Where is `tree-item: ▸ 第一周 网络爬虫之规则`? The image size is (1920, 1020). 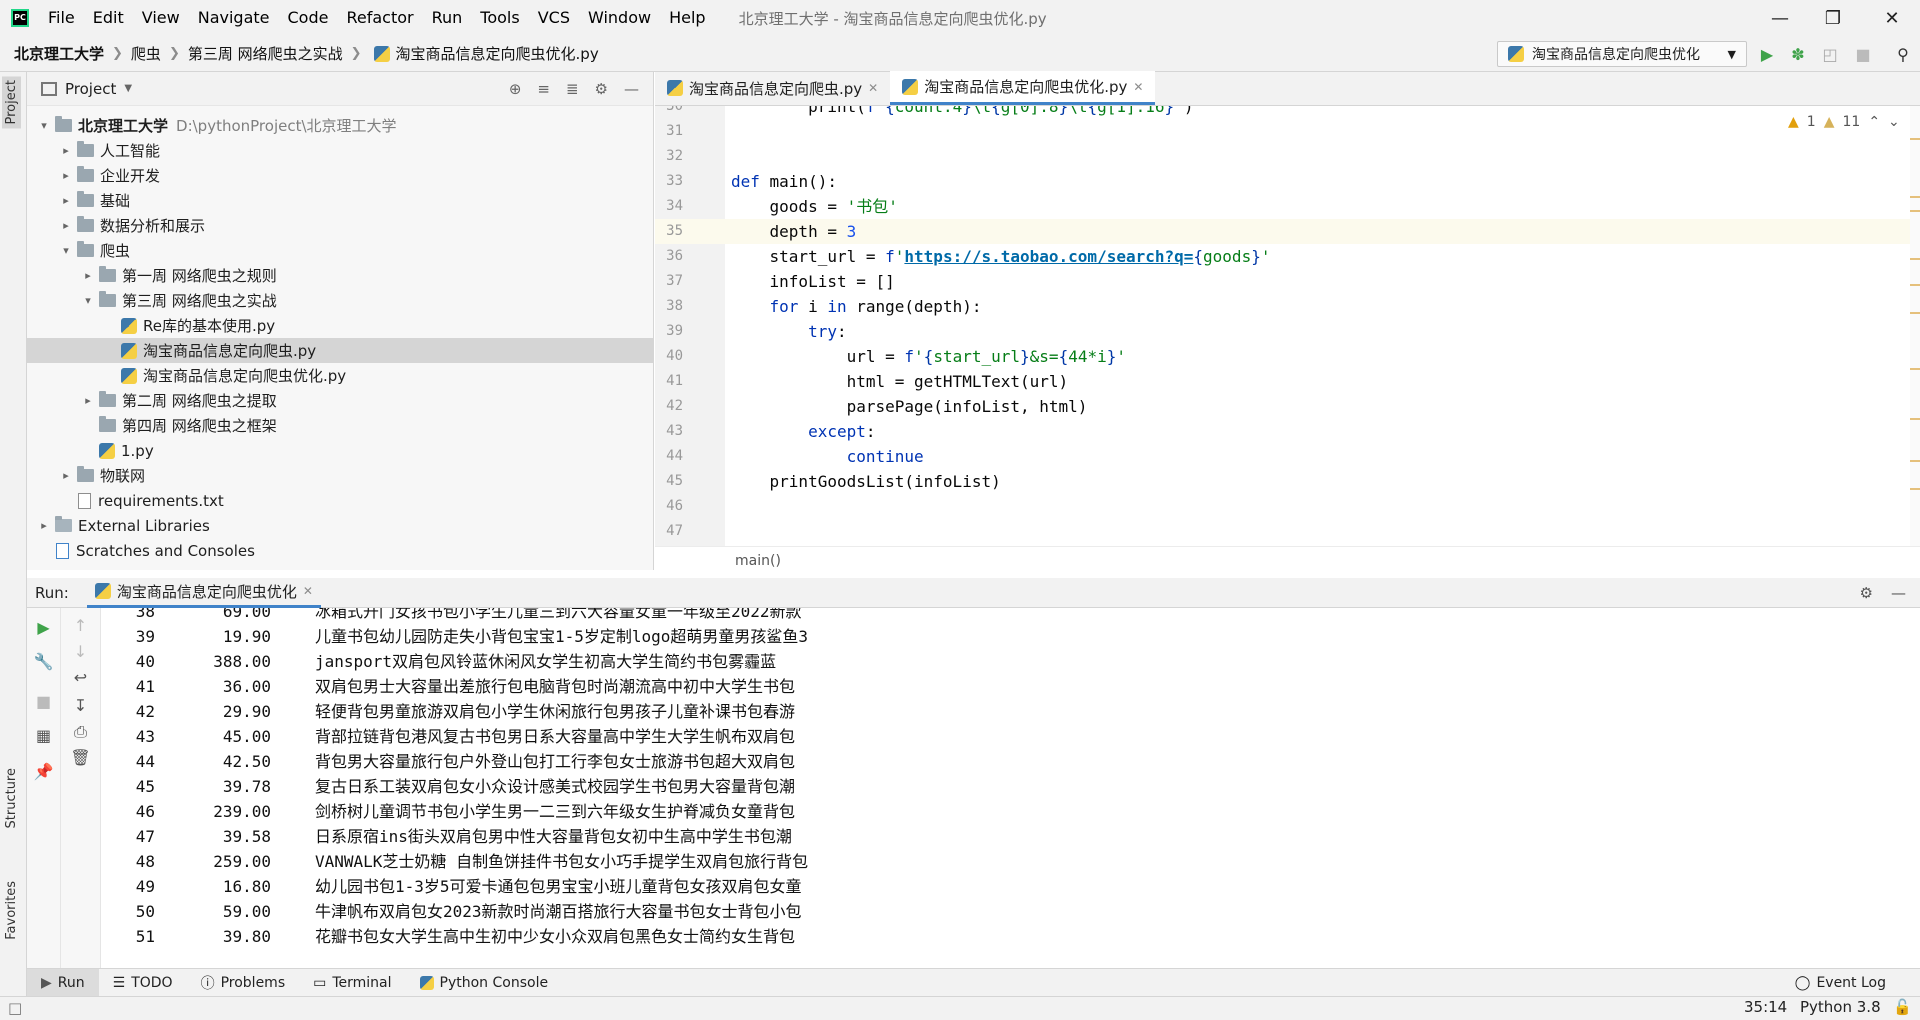
tree-item: ▸ 第一周 网络爬虫之规则 is located at coordinates (340, 275).